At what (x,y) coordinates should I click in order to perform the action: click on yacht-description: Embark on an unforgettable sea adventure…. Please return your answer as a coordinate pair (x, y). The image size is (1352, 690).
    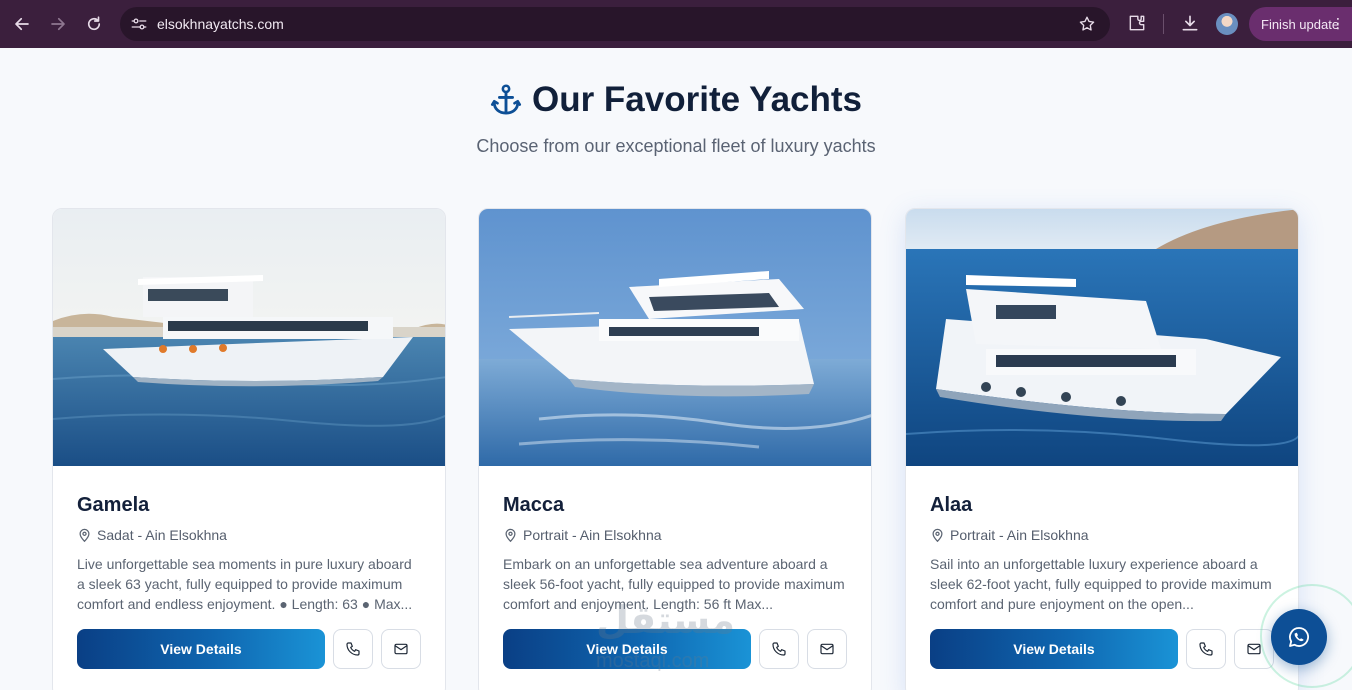
    Looking at the image, I should click on (674, 584).